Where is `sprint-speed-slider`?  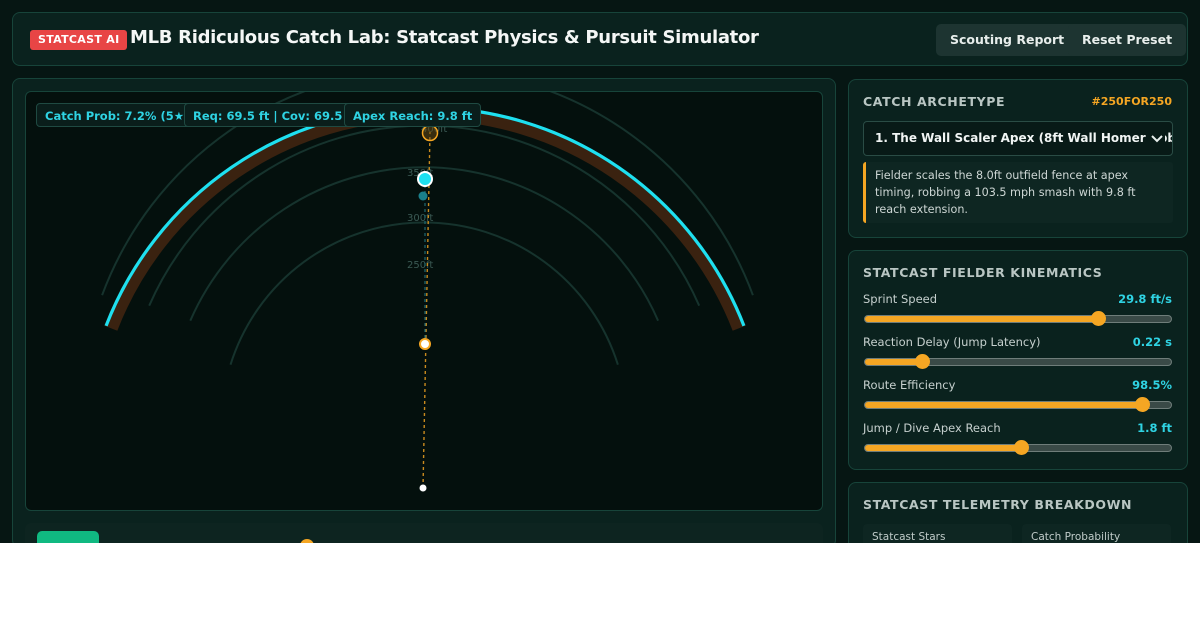
sprint-speed-slider is located at coordinates (1018, 318).